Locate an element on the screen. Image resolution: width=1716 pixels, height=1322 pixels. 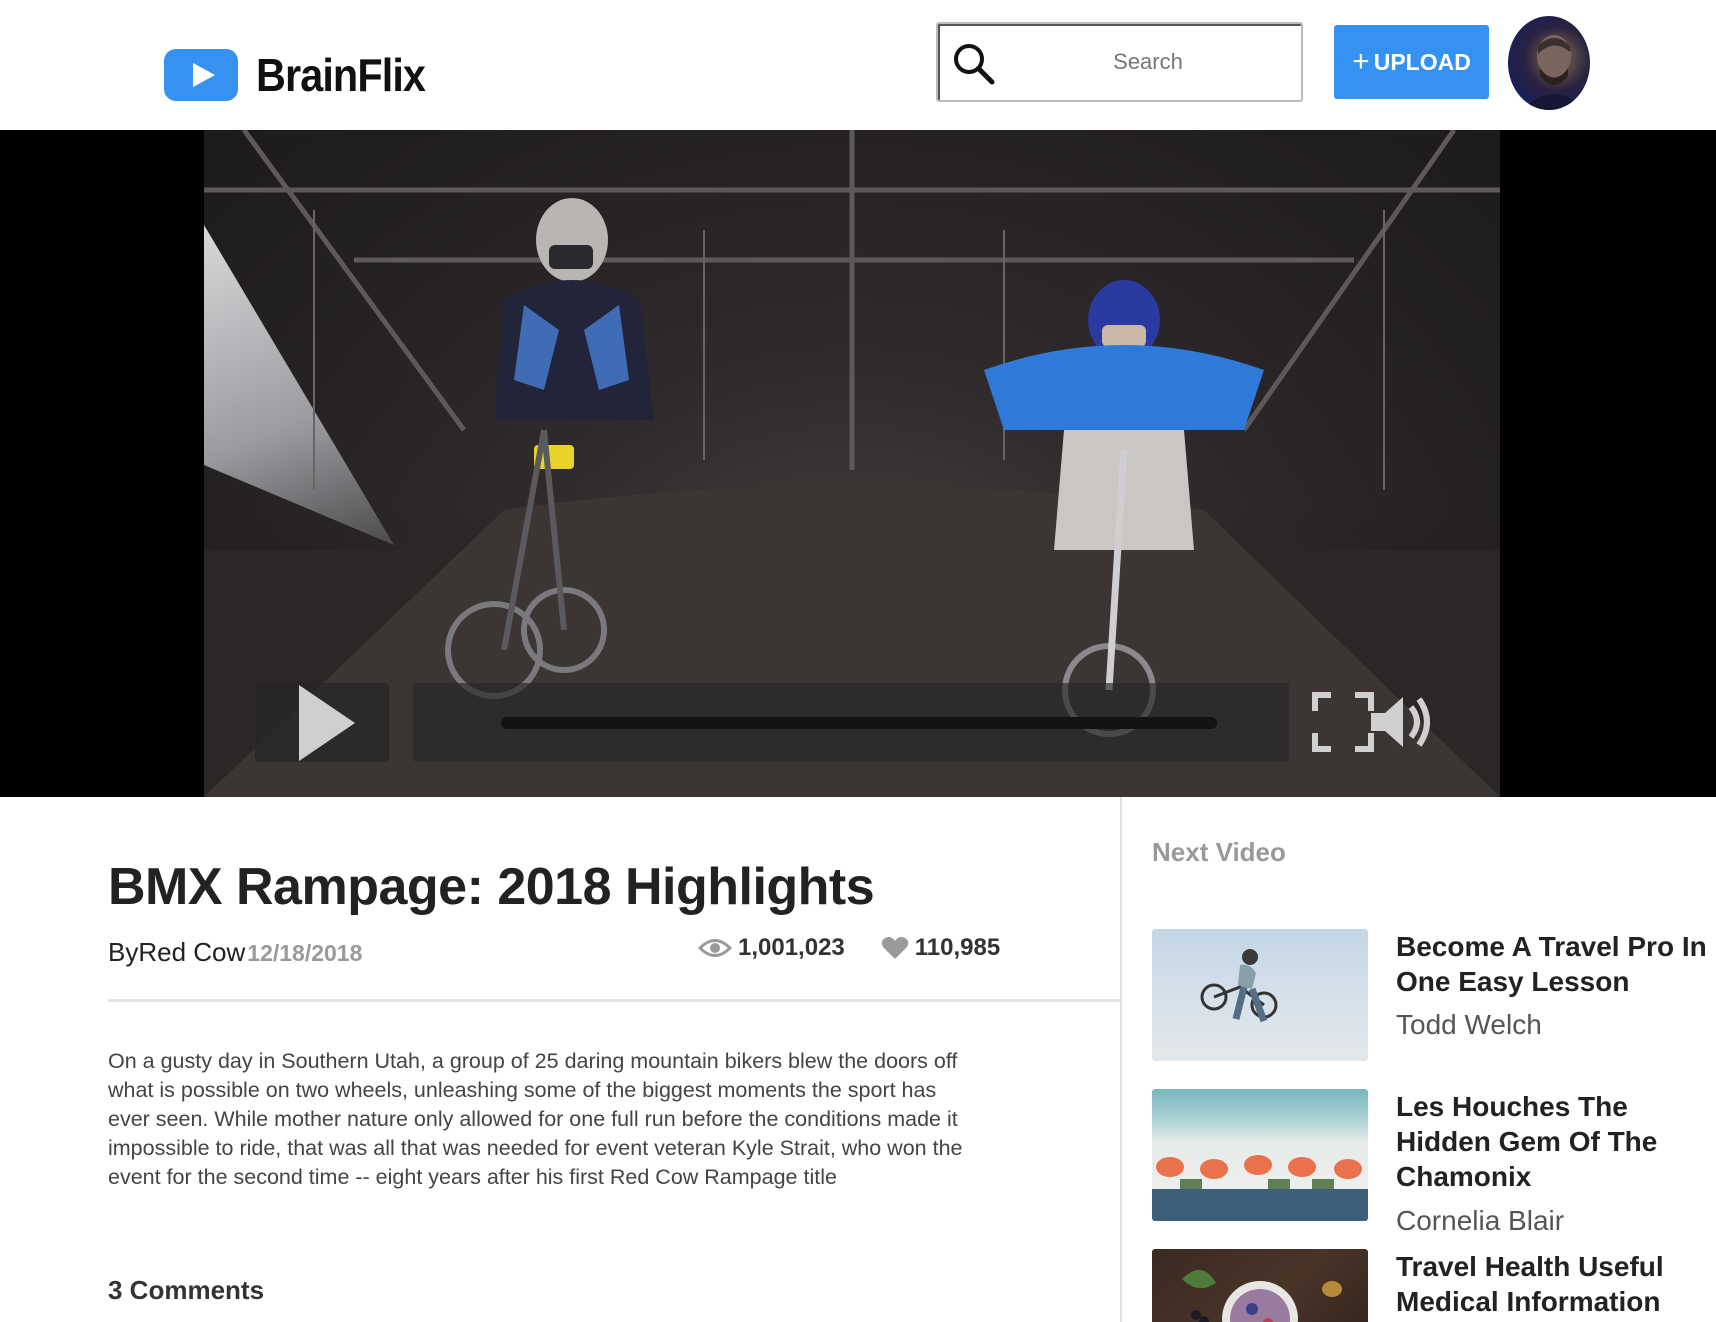
player-controls is located at coordinates (842, 722).